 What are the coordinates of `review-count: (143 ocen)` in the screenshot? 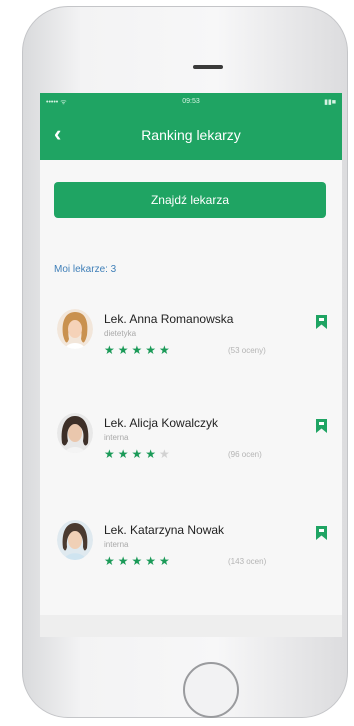 It's located at (247, 561).